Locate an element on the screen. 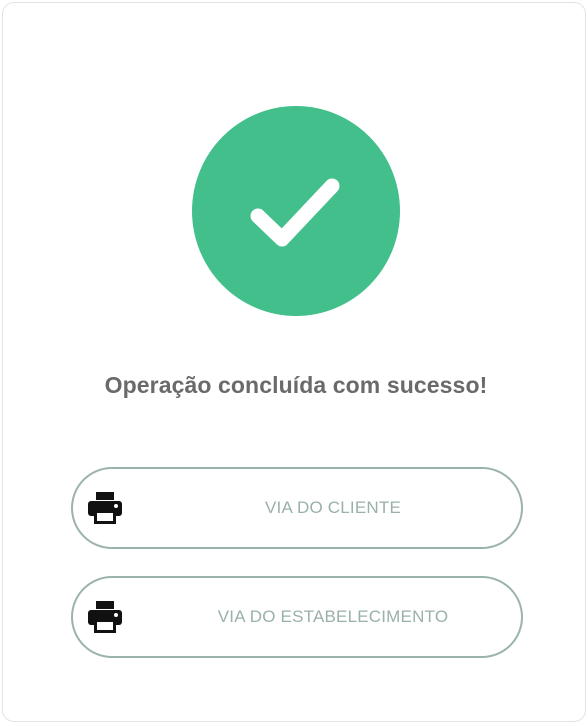  print-customer-copy-label: VIA DO CLIENTE is located at coordinates (332, 507).